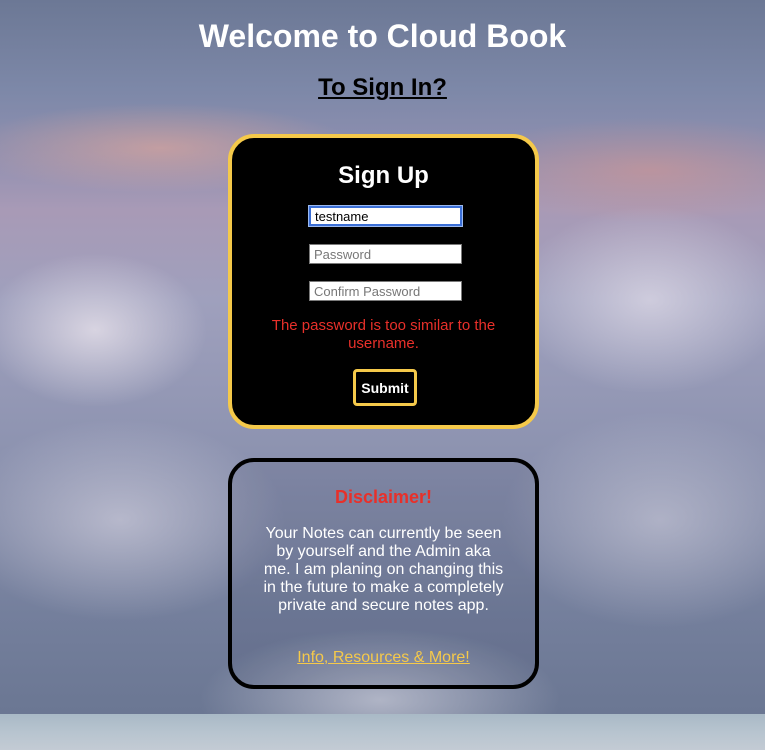 The image size is (765, 750). I want to click on bottom-background-strip, so click(382, 732).